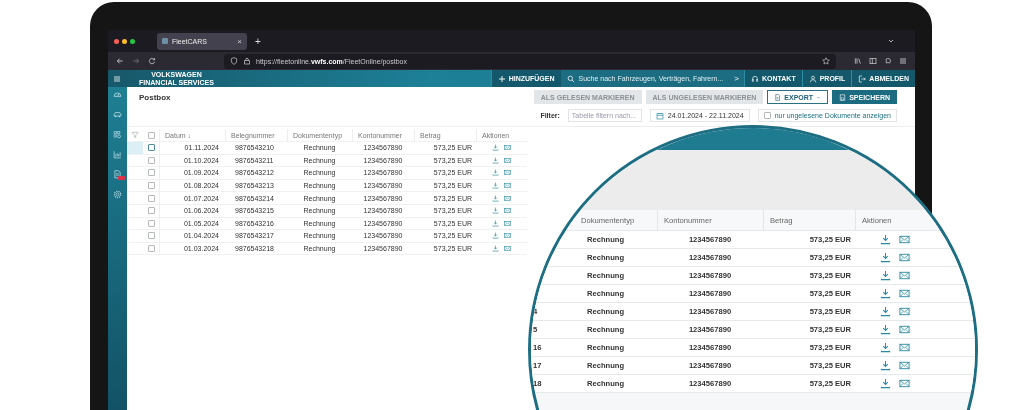  Describe the element at coordinates (124, 41) in the screenshot. I see `window-minimize-button` at that location.